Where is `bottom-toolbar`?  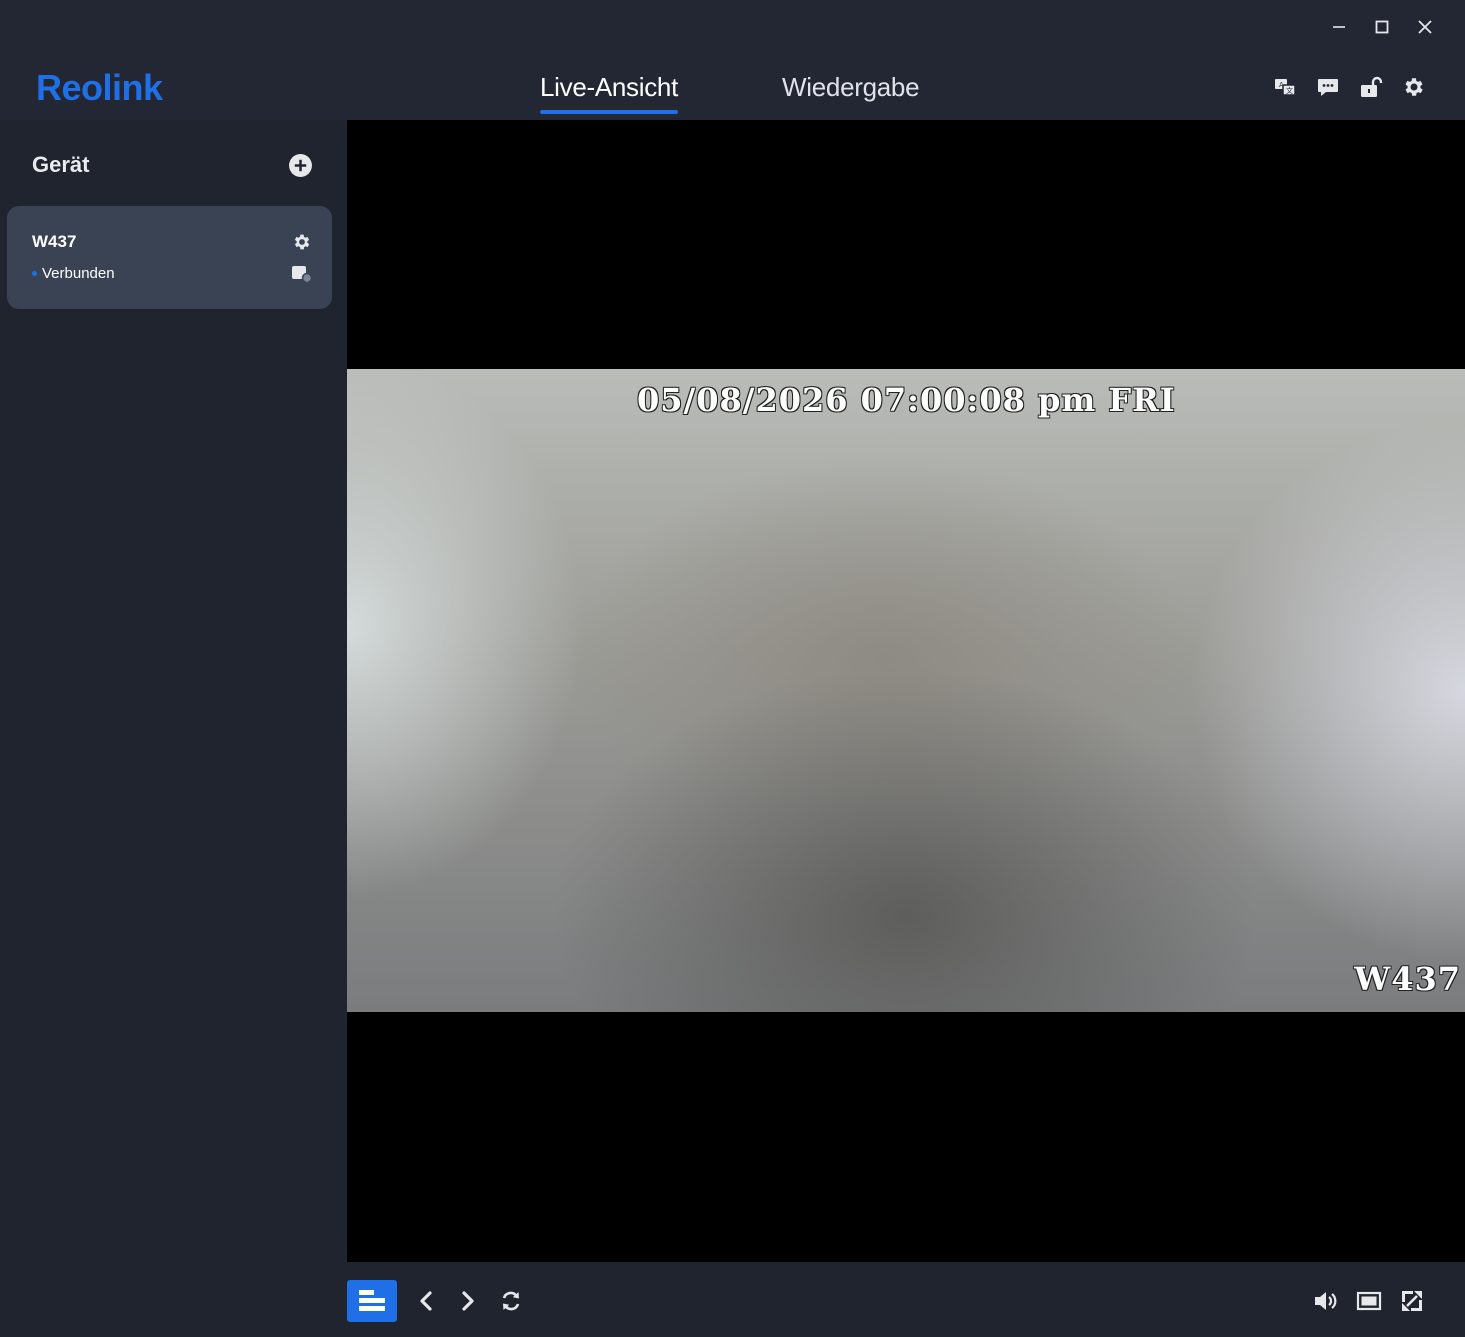
bottom-toolbar is located at coordinates (906, 1299).